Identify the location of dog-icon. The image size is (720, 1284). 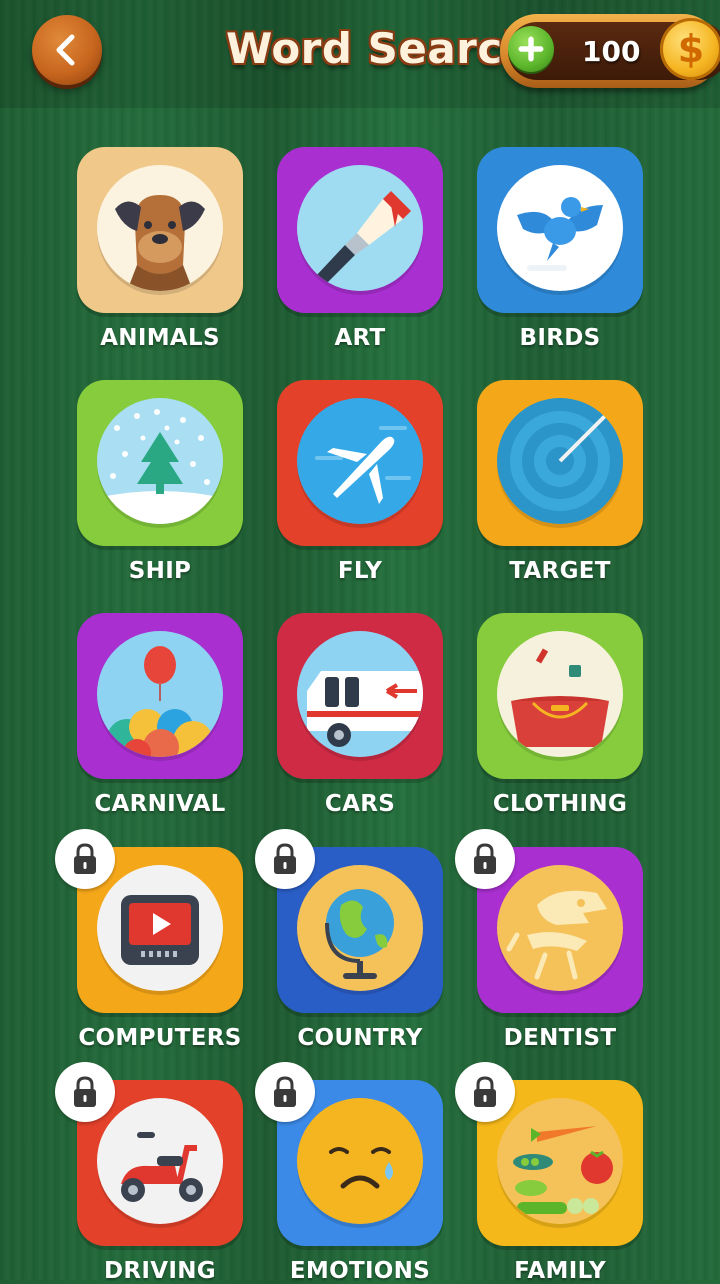
(160, 228).